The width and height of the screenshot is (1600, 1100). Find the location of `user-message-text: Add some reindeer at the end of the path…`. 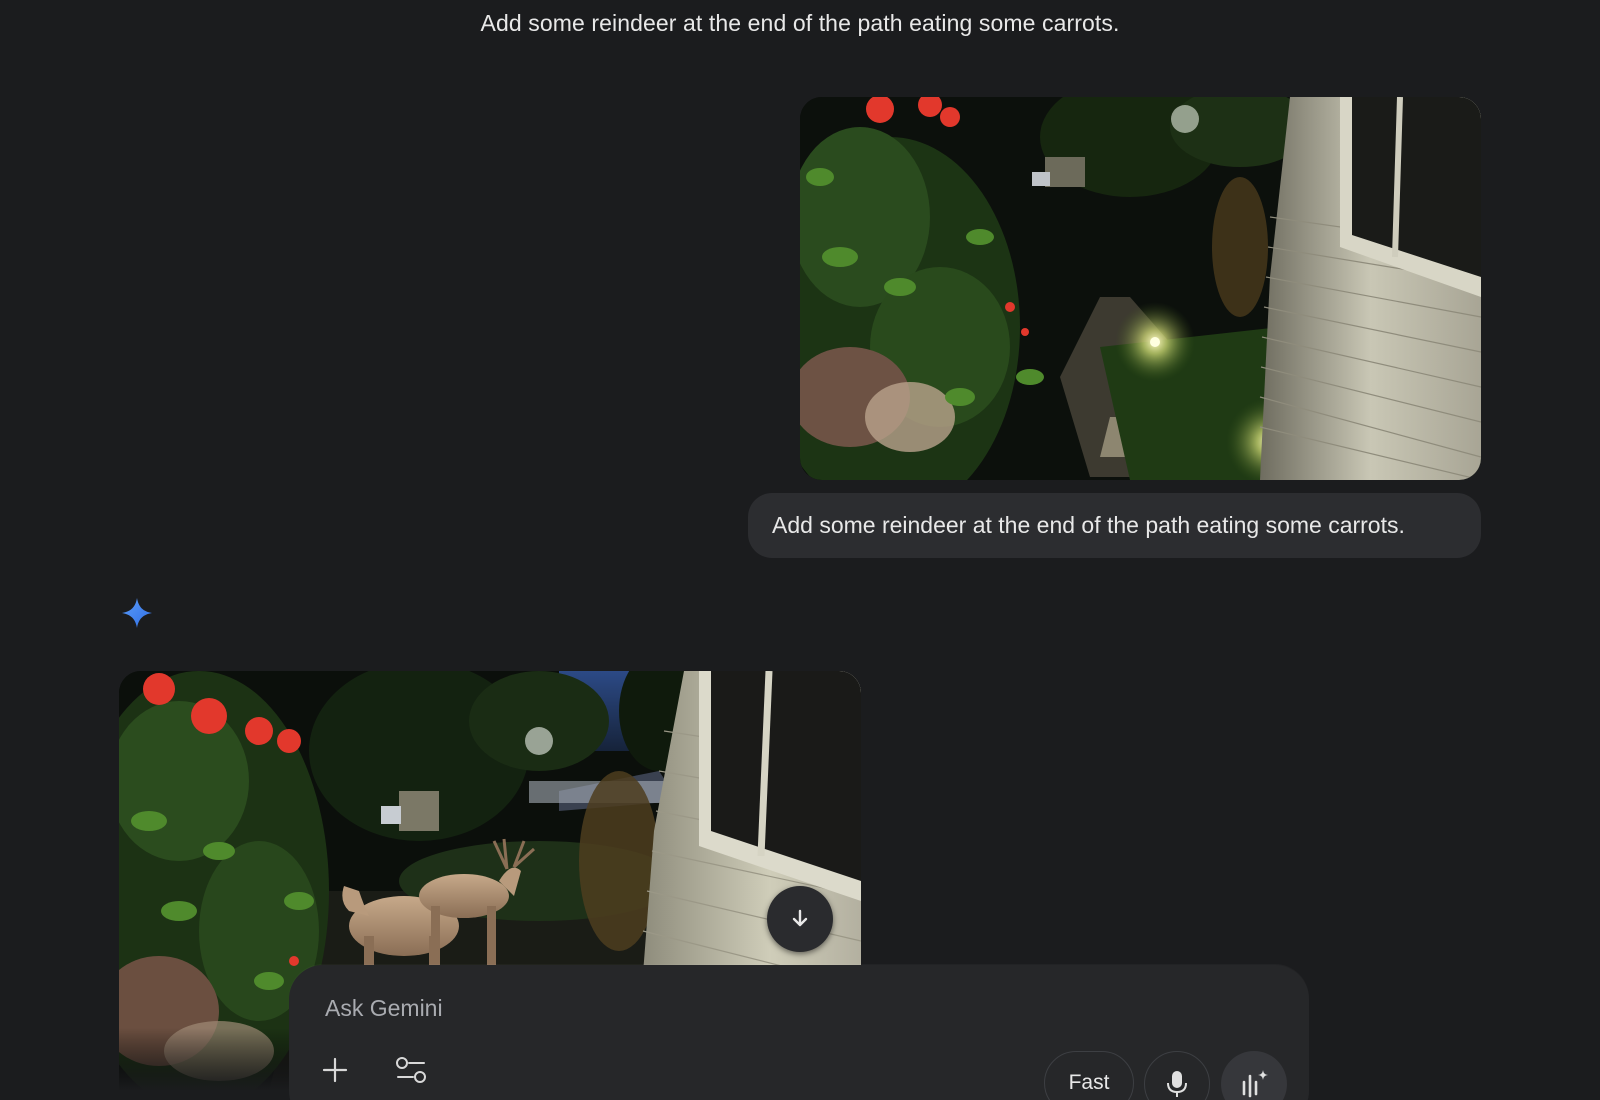

user-message-text: Add some reindeer at the end of the path… is located at coordinates (1088, 525).